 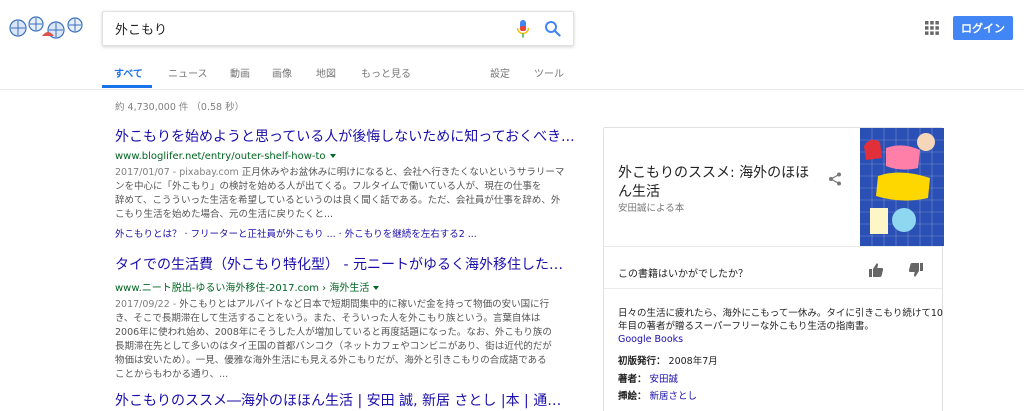 What do you see at coordinates (632, 379) in the screenshot?
I see `kp-fact-label: 著者：` at bounding box center [632, 379].